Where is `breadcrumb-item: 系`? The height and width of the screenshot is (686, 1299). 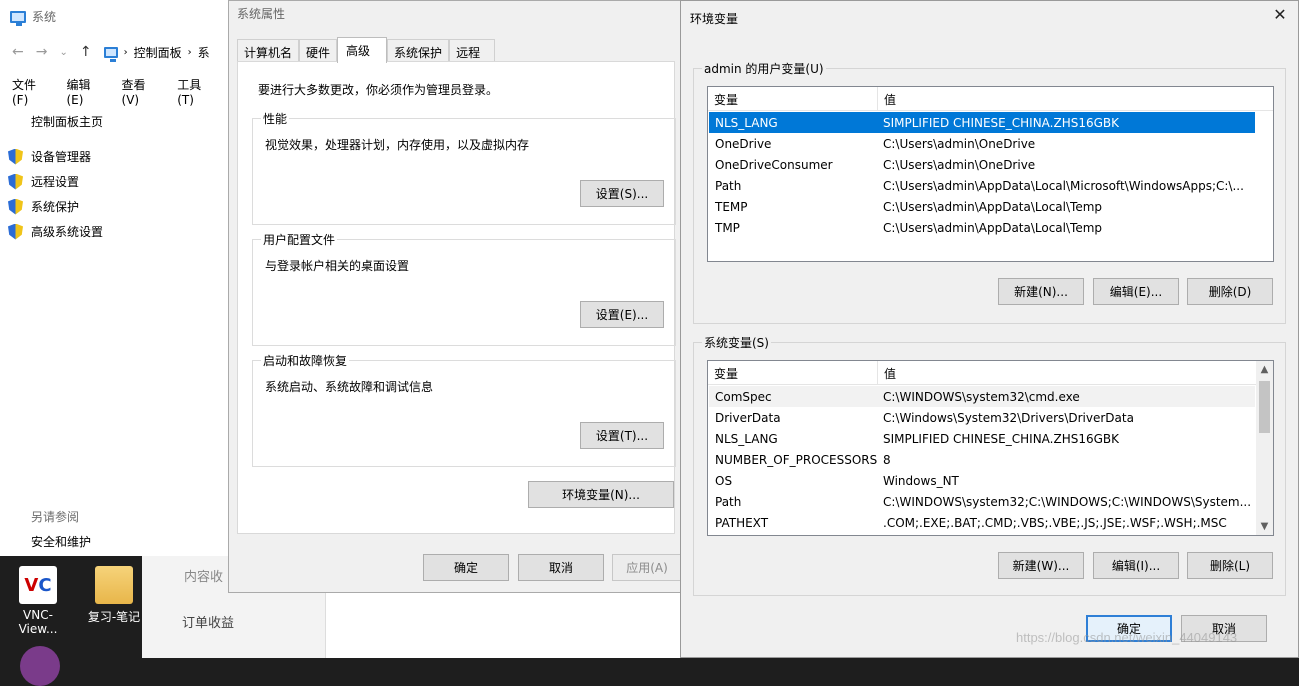 breadcrumb-item: 系 is located at coordinates (204, 52).